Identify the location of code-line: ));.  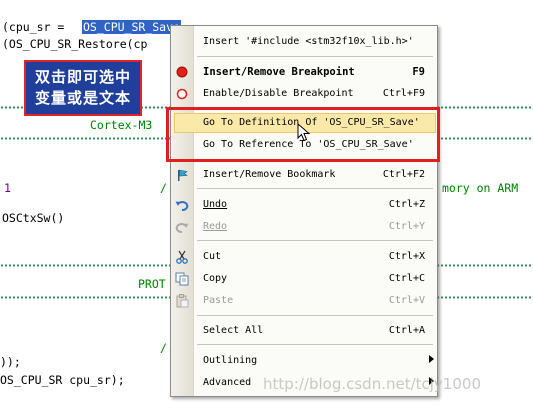
(10, 362).